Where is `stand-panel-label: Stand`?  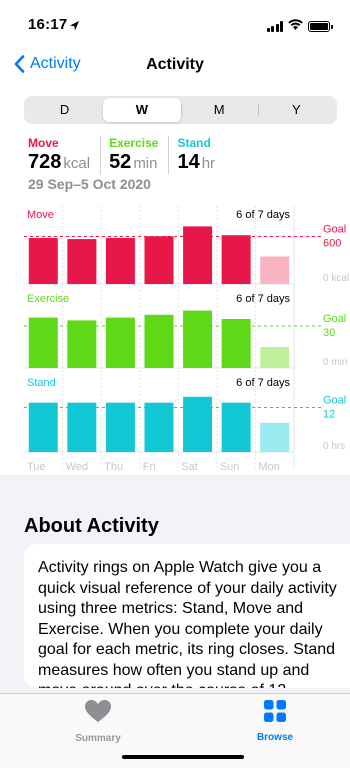 stand-panel-label: Stand is located at coordinates (41, 383).